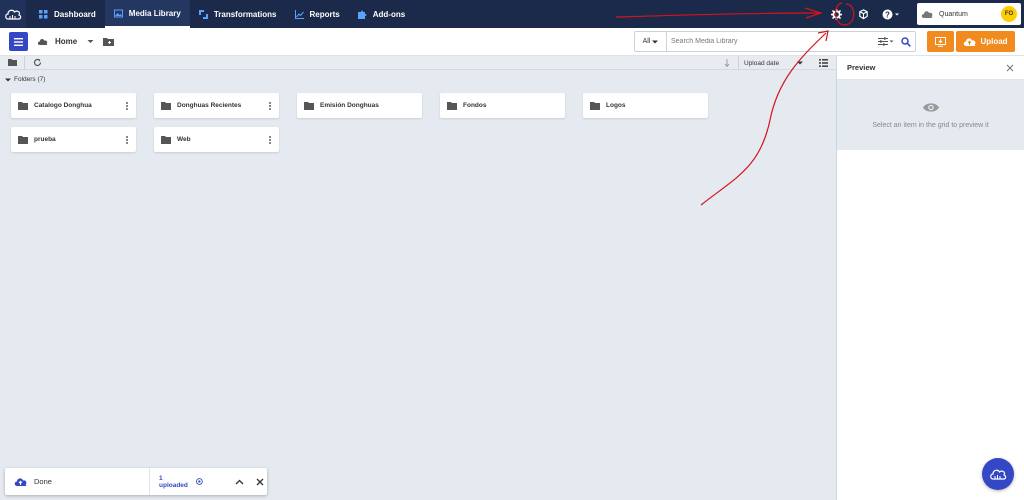 The height and width of the screenshot is (500, 1024). What do you see at coordinates (994, 41) in the screenshot?
I see `upload-label: Upload` at bounding box center [994, 41].